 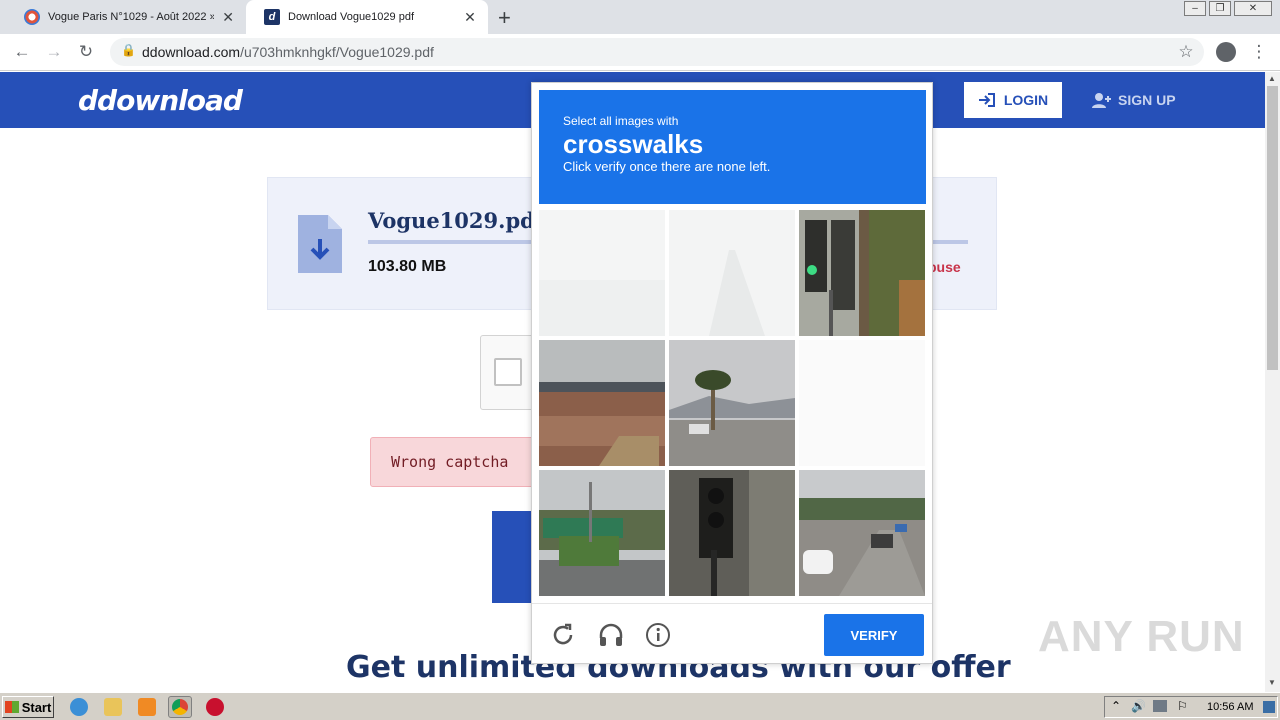 What do you see at coordinates (563, 635) in the screenshot?
I see `refresh-icon` at bounding box center [563, 635].